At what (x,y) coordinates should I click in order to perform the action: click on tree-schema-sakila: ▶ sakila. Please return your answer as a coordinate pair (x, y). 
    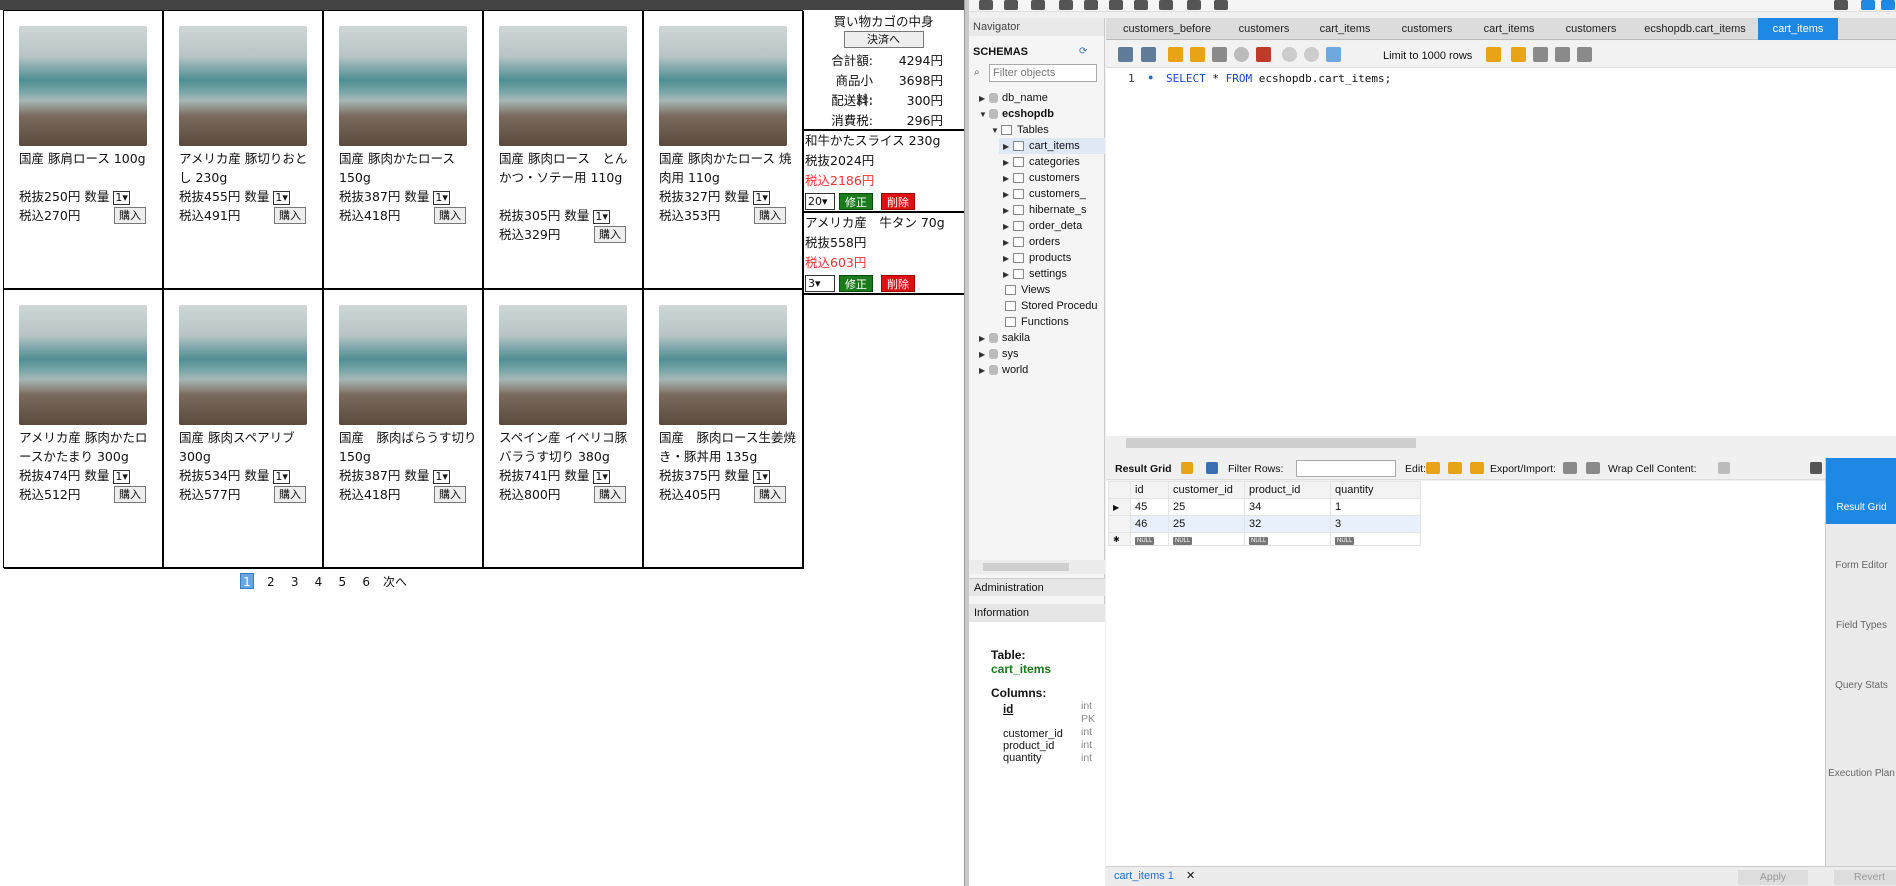
    Looking at the image, I should click on (1004, 338).